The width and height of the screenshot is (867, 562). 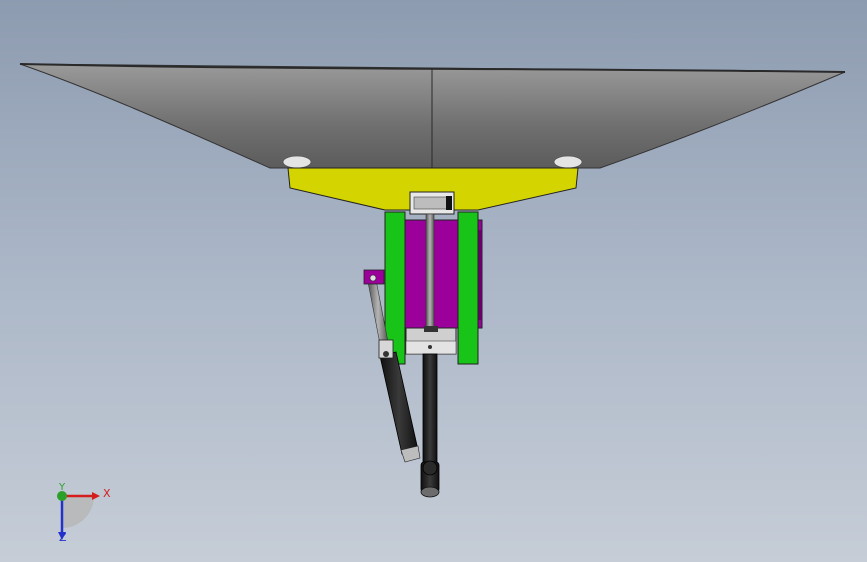 What do you see at coordinates (63, 537) in the screenshot?
I see `z-axis-label: Z` at bounding box center [63, 537].